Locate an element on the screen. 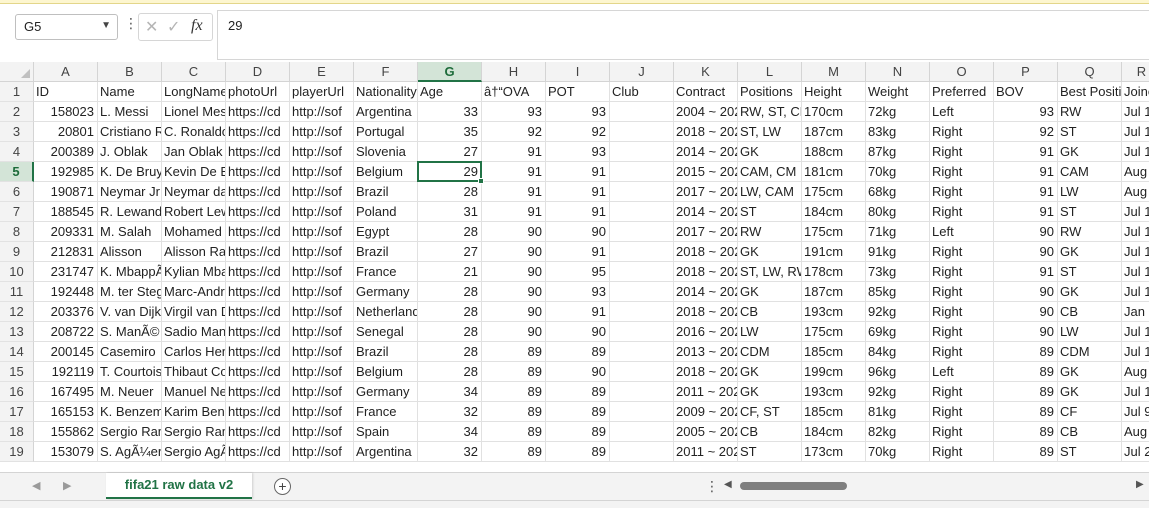 Image resolution: width=1149 pixels, height=508 pixels. cell-a18: 155862 is located at coordinates (66, 432).